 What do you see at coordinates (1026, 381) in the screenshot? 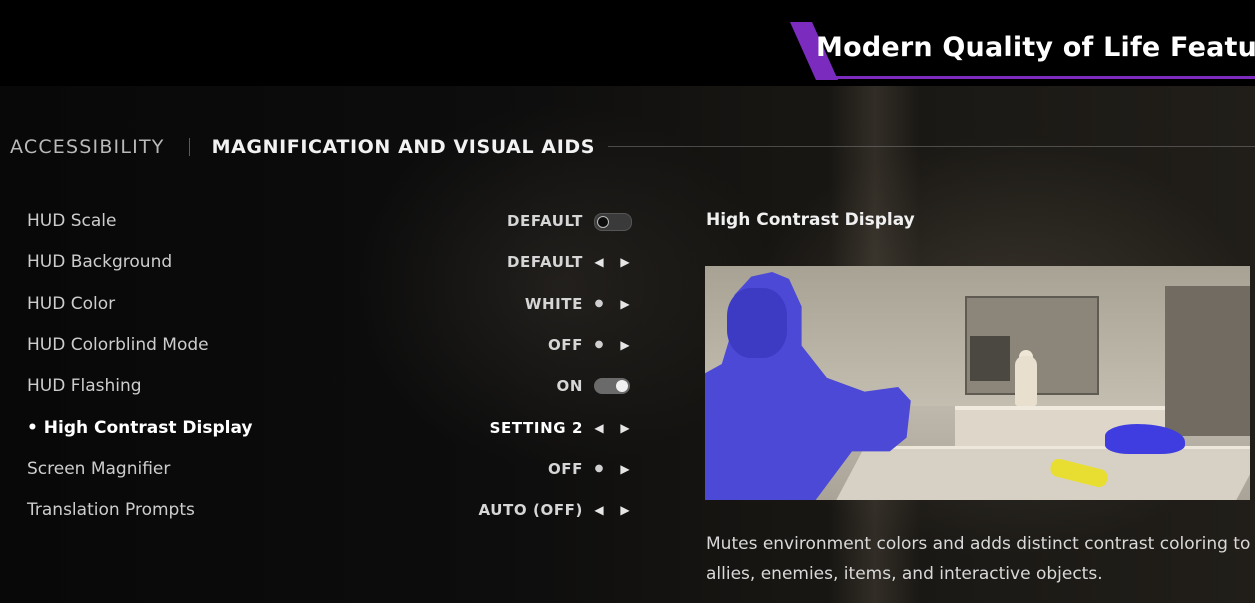
I see `preview-npc` at bounding box center [1026, 381].